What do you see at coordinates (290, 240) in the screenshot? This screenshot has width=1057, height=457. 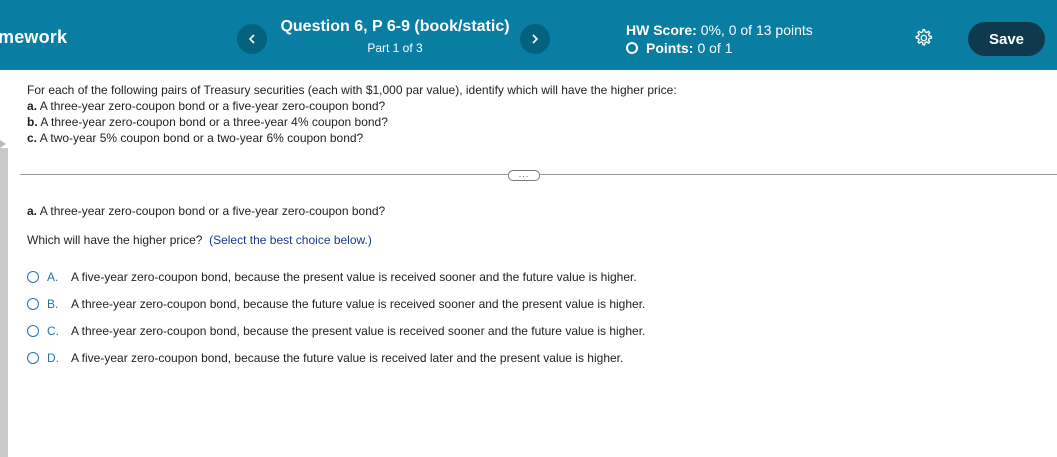 I see `prompt-hint: (Select the best choice below.)` at bounding box center [290, 240].